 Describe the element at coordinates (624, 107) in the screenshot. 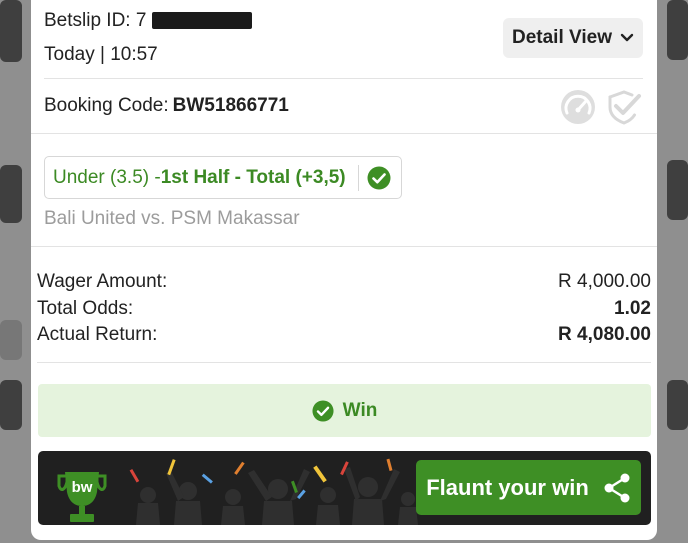

I see `check-shield-icon` at that location.